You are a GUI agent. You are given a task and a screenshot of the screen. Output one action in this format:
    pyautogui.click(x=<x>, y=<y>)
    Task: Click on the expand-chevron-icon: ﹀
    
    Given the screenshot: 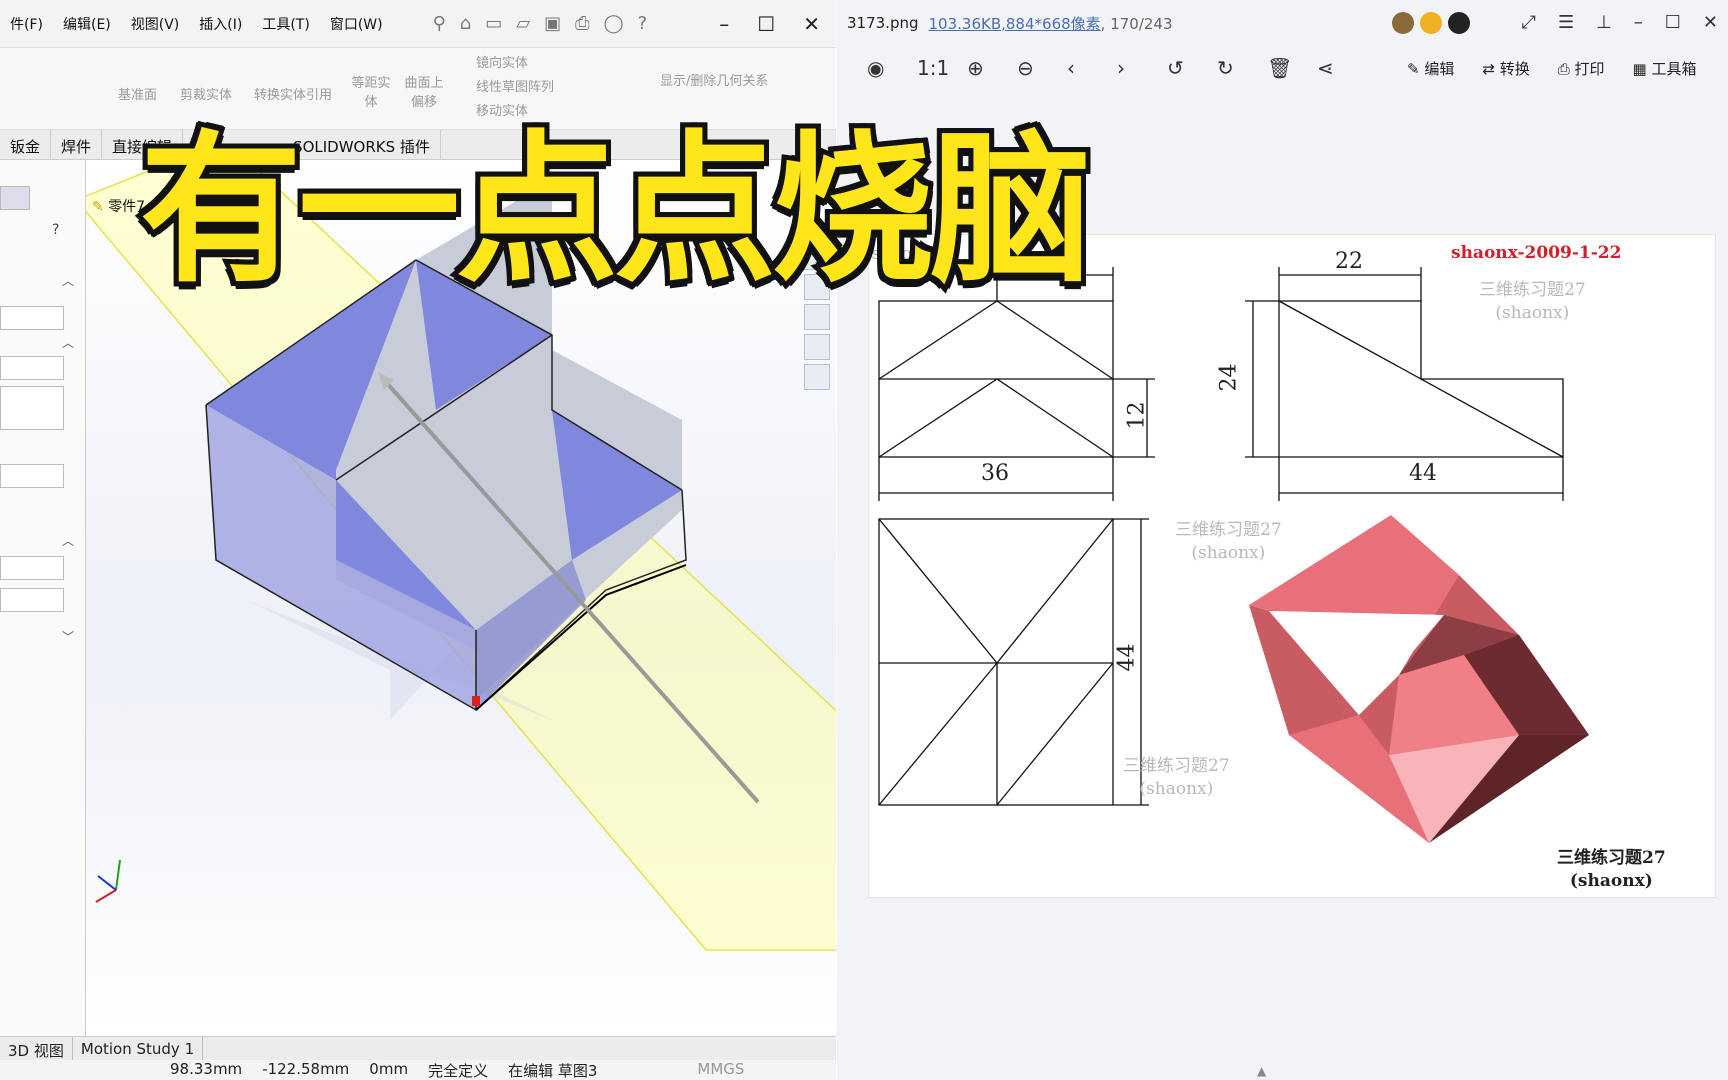 What is the action you would take?
    pyautogui.click(x=68, y=636)
    